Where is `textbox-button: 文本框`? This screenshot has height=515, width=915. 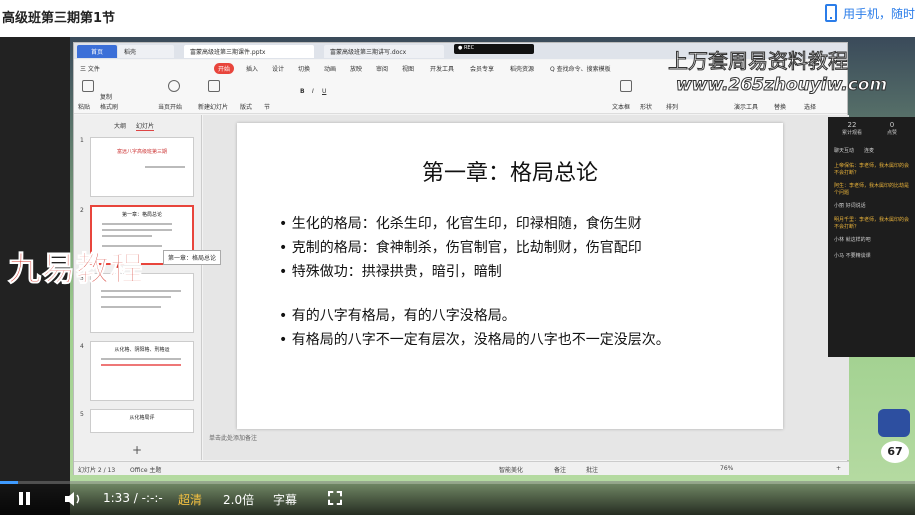
textbox-button: 文本框 is located at coordinates (621, 106).